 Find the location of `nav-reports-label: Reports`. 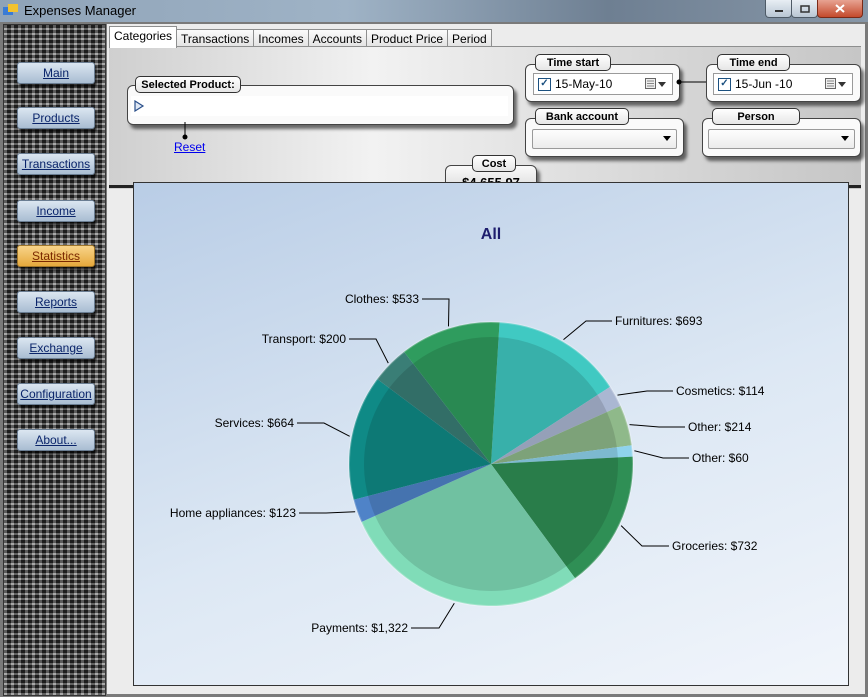

nav-reports-label: Reports is located at coordinates (56, 302).